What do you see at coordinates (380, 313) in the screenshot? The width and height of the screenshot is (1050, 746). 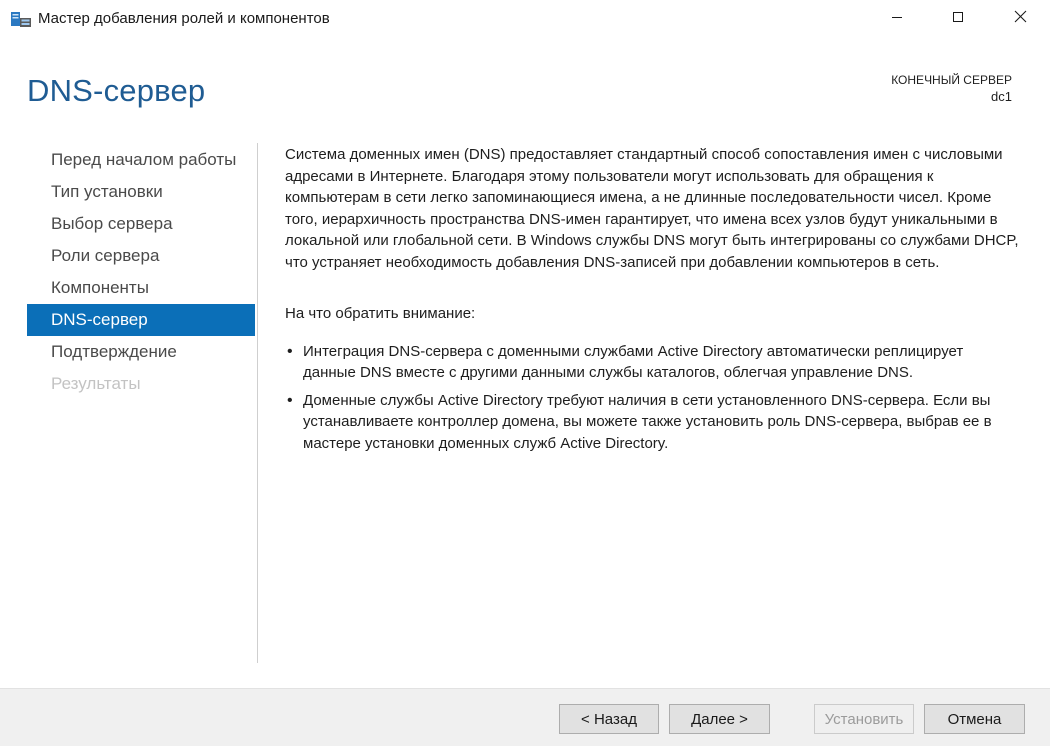 I see `consider-heading: На что обратить внимание:` at bounding box center [380, 313].